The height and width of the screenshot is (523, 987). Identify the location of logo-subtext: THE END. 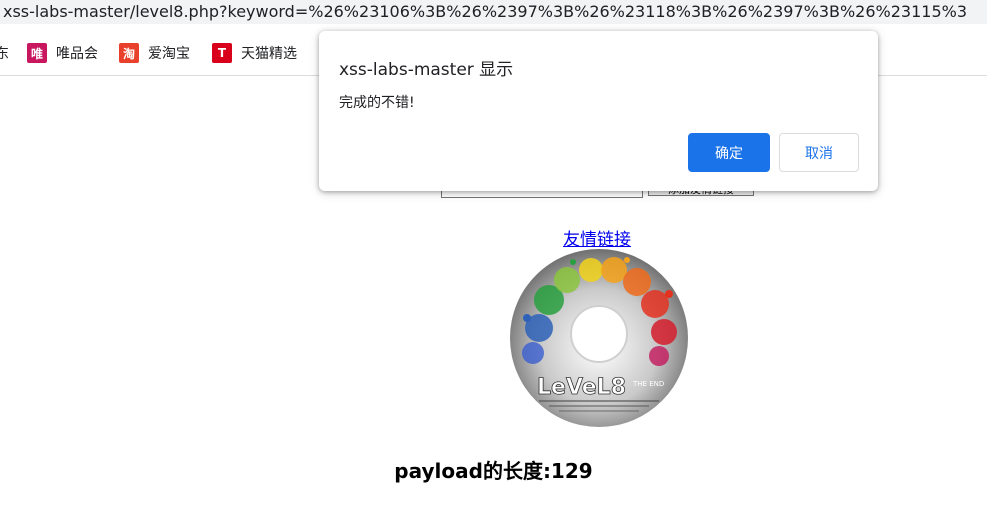
(648, 384).